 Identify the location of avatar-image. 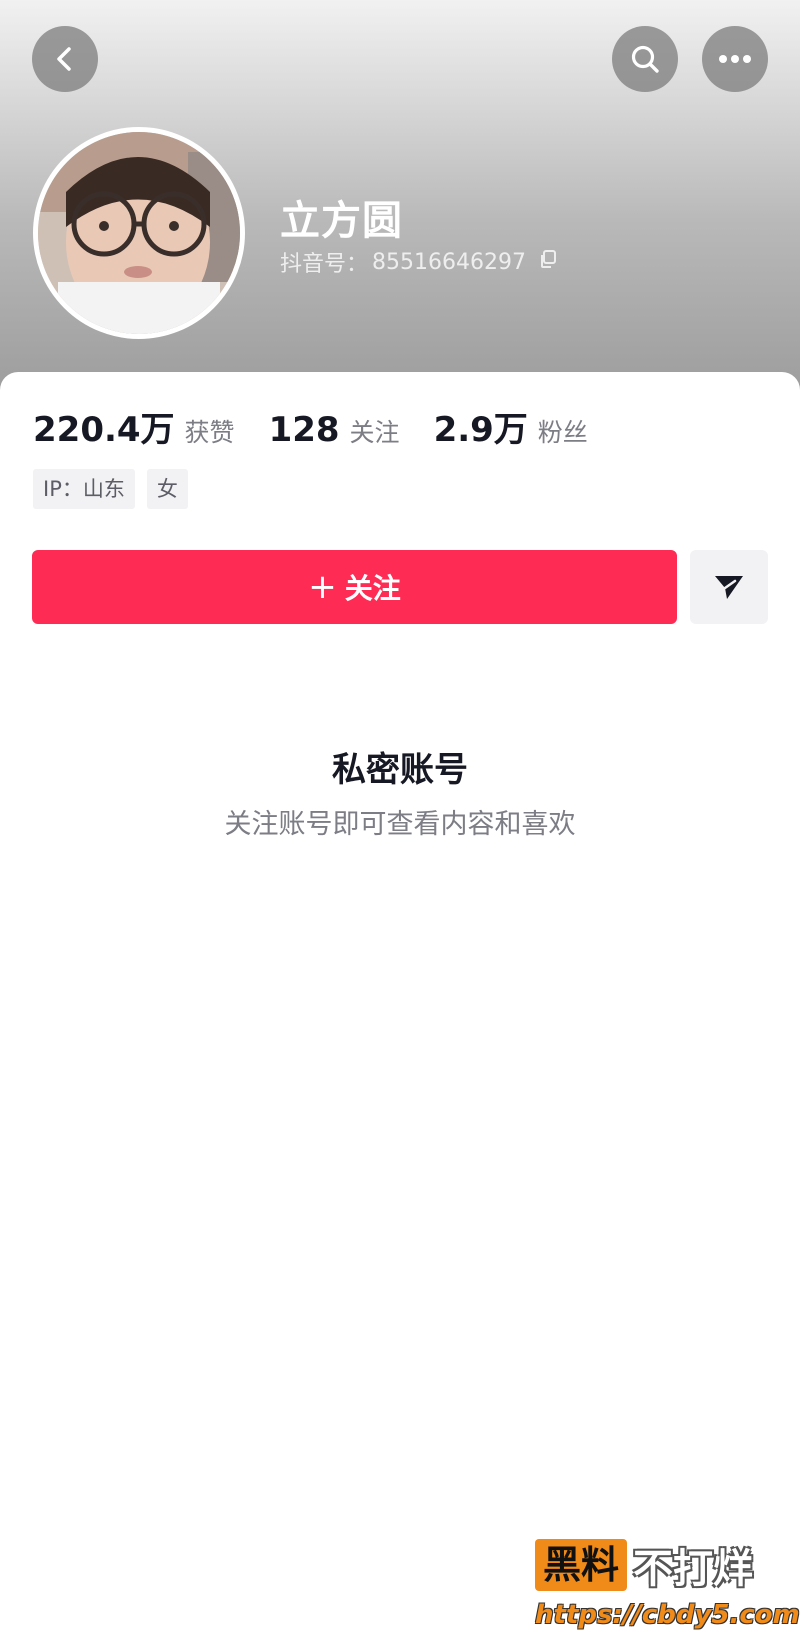
(139, 233).